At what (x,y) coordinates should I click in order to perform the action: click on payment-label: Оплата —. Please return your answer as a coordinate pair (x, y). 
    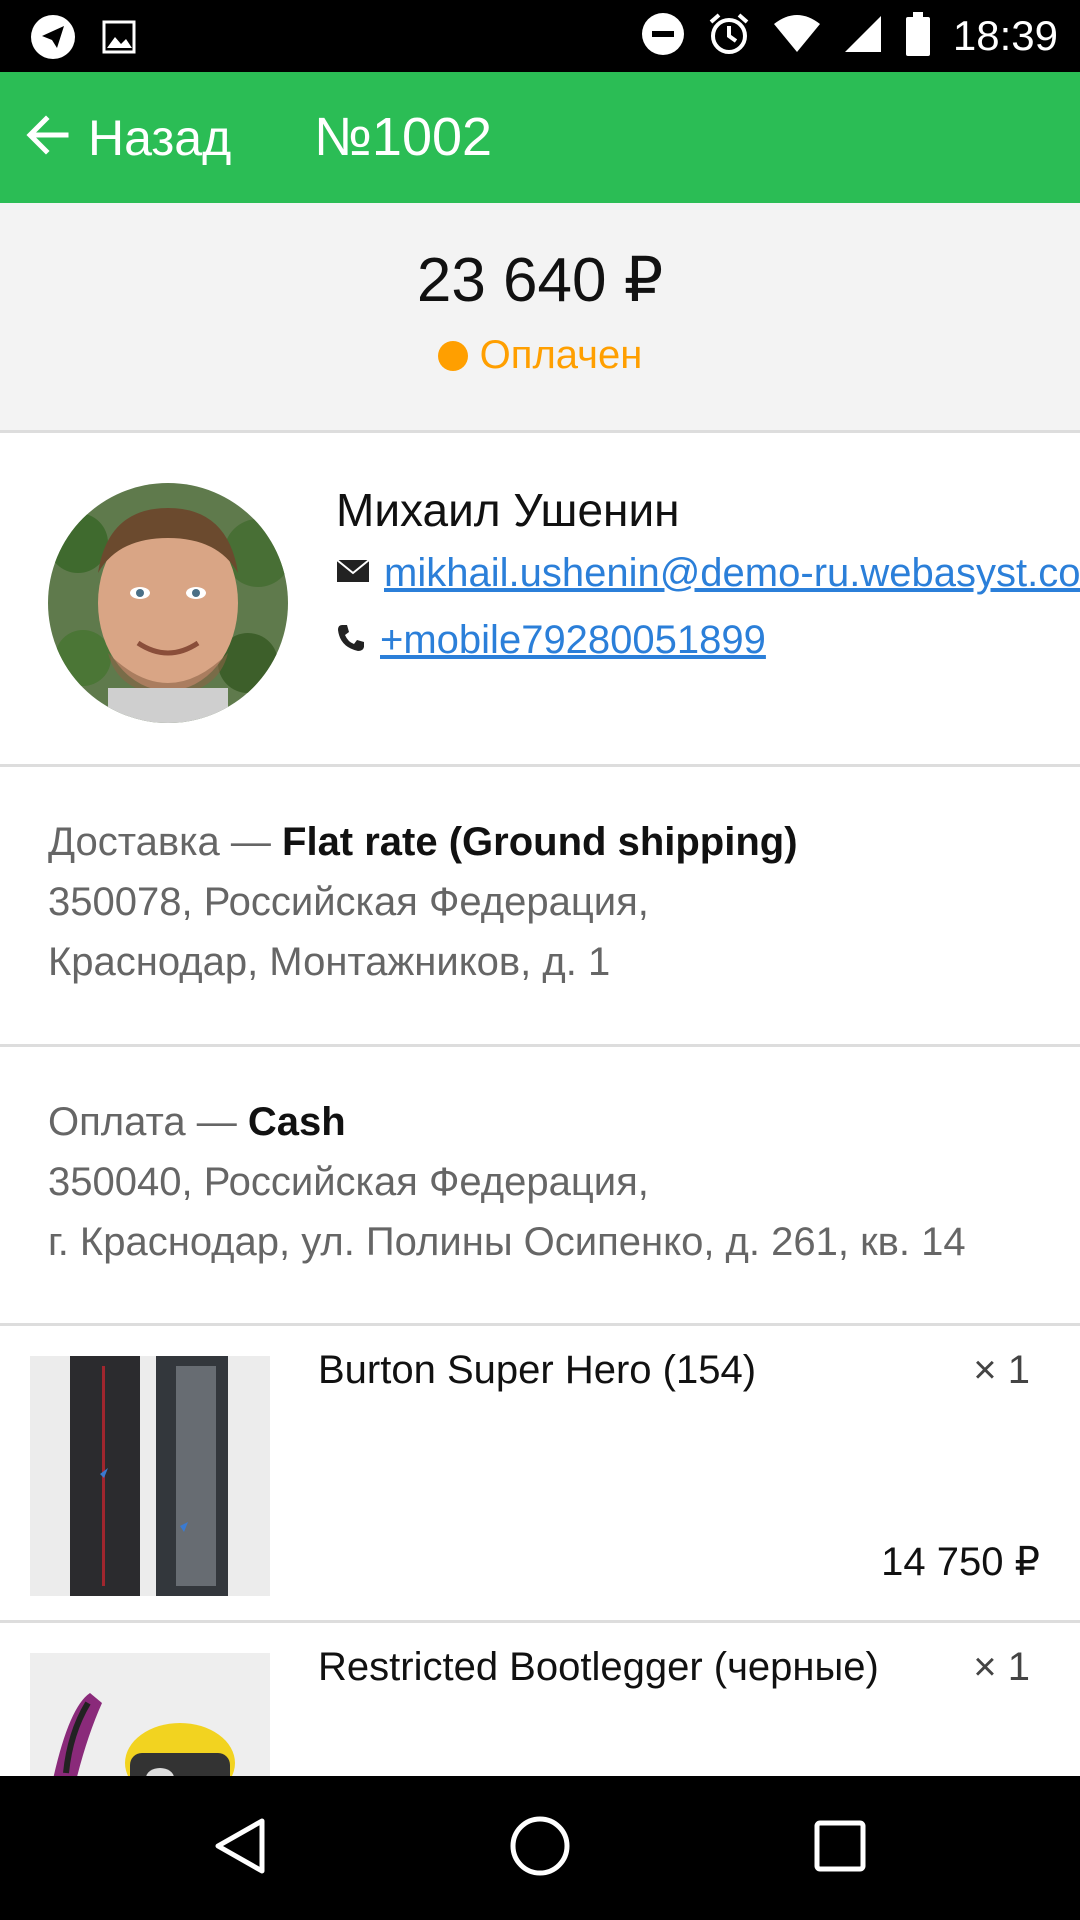
    Looking at the image, I should click on (148, 1122).